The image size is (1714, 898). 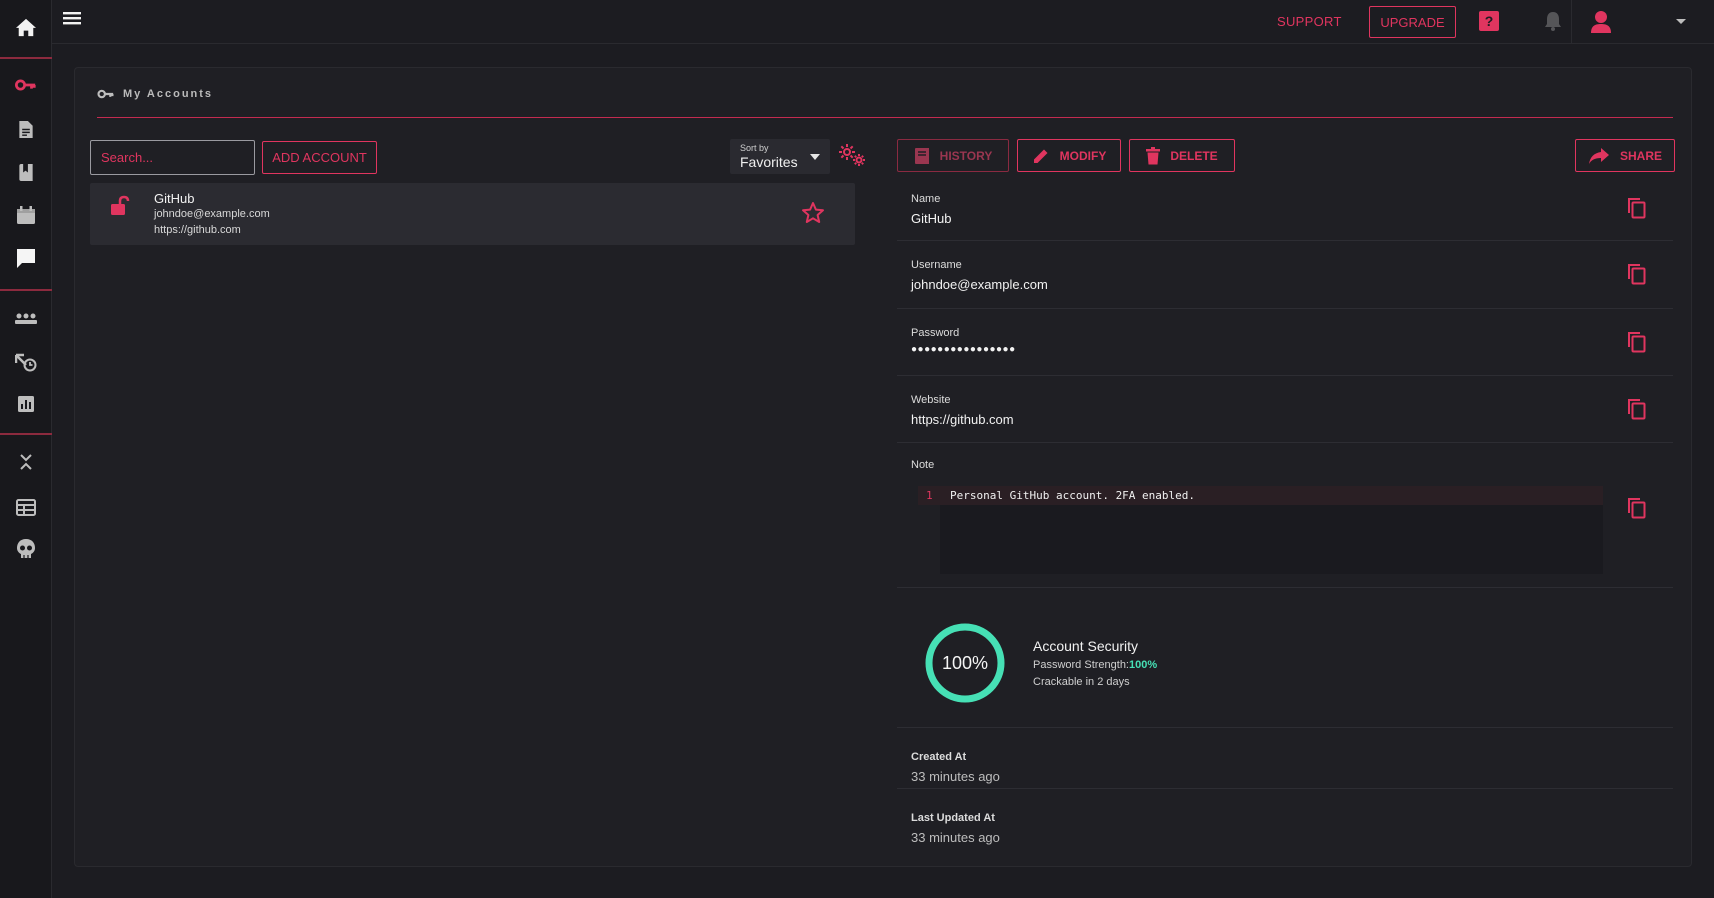 I want to click on note-line-number: 1, so click(x=929, y=495).